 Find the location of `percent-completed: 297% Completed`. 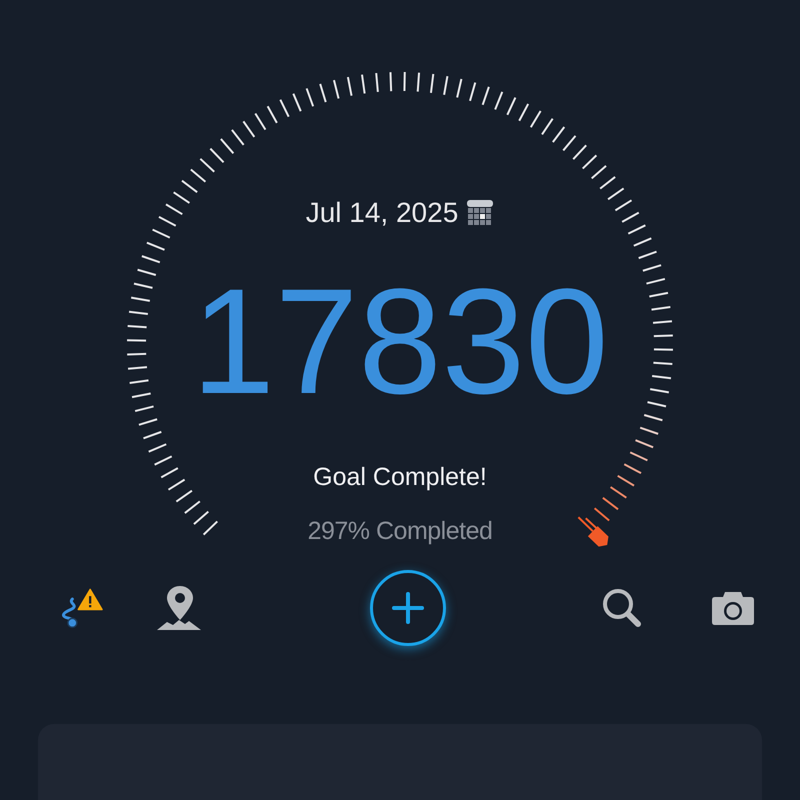

percent-completed: 297% Completed is located at coordinates (400, 531).